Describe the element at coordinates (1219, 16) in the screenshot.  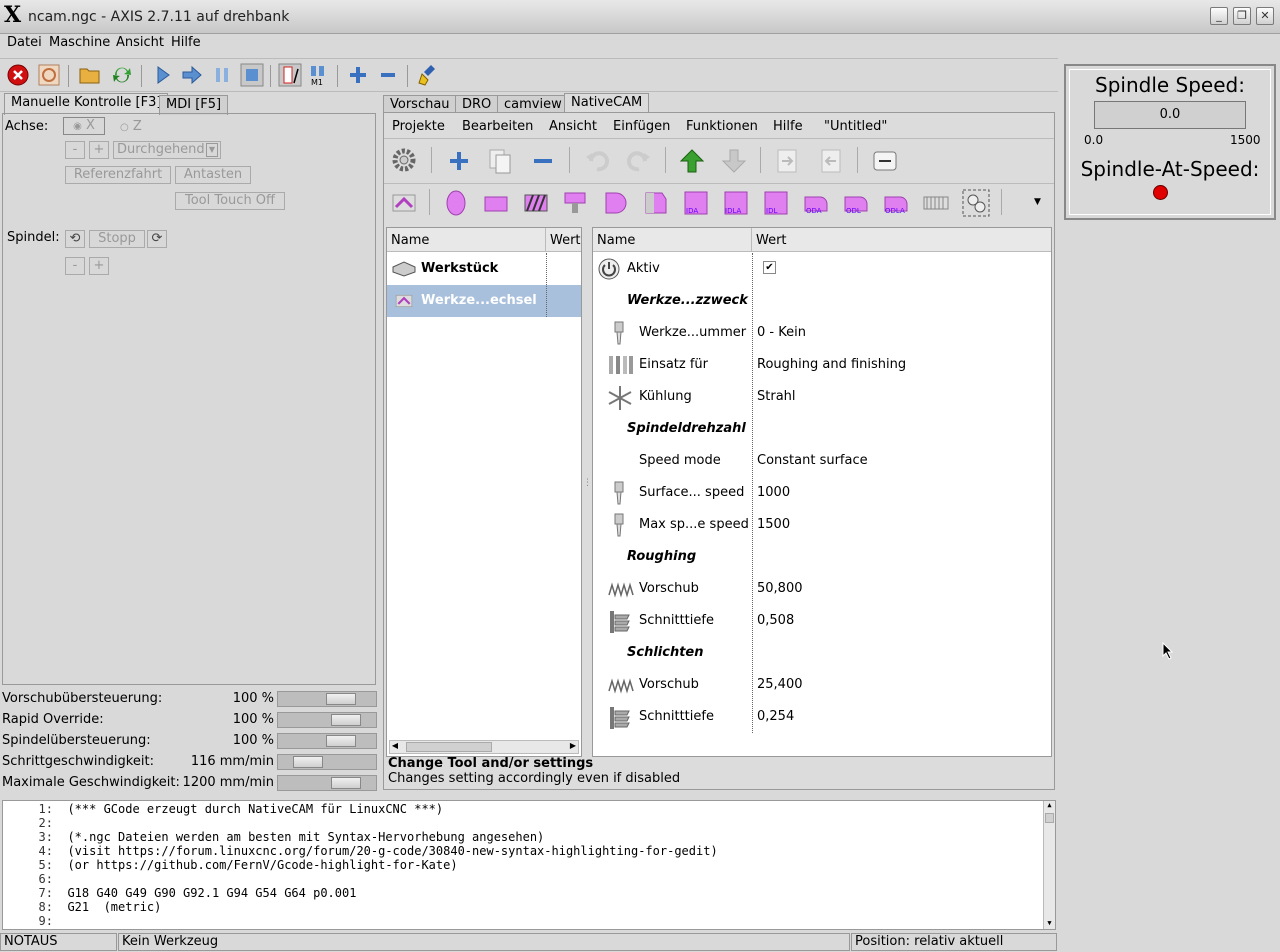
I see `minimize-button: _` at that location.